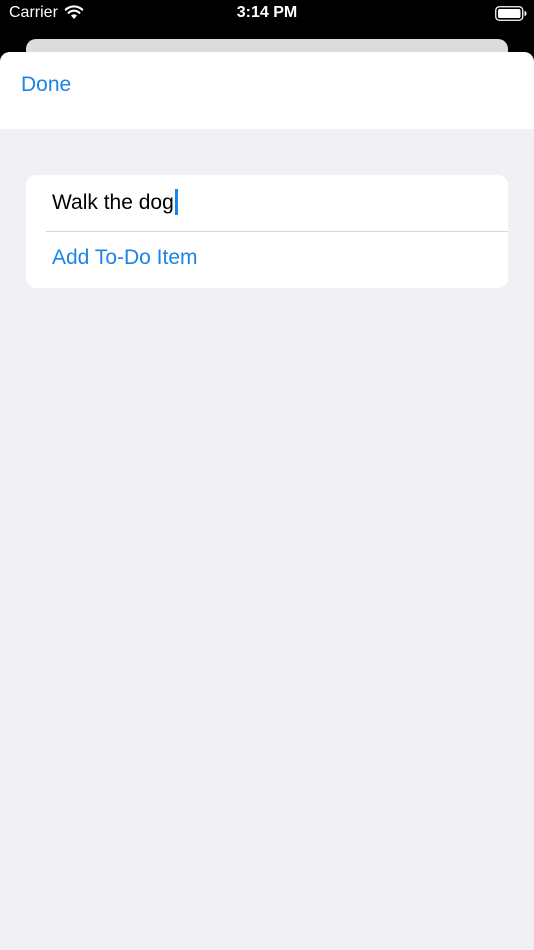 The height and width of the screenshot is (950, 534). What do you see at coordinates (125, 258) in the screenshot?
I see `add-todo-item-button: Add To-Do Item` at bounding box center [125, 258].